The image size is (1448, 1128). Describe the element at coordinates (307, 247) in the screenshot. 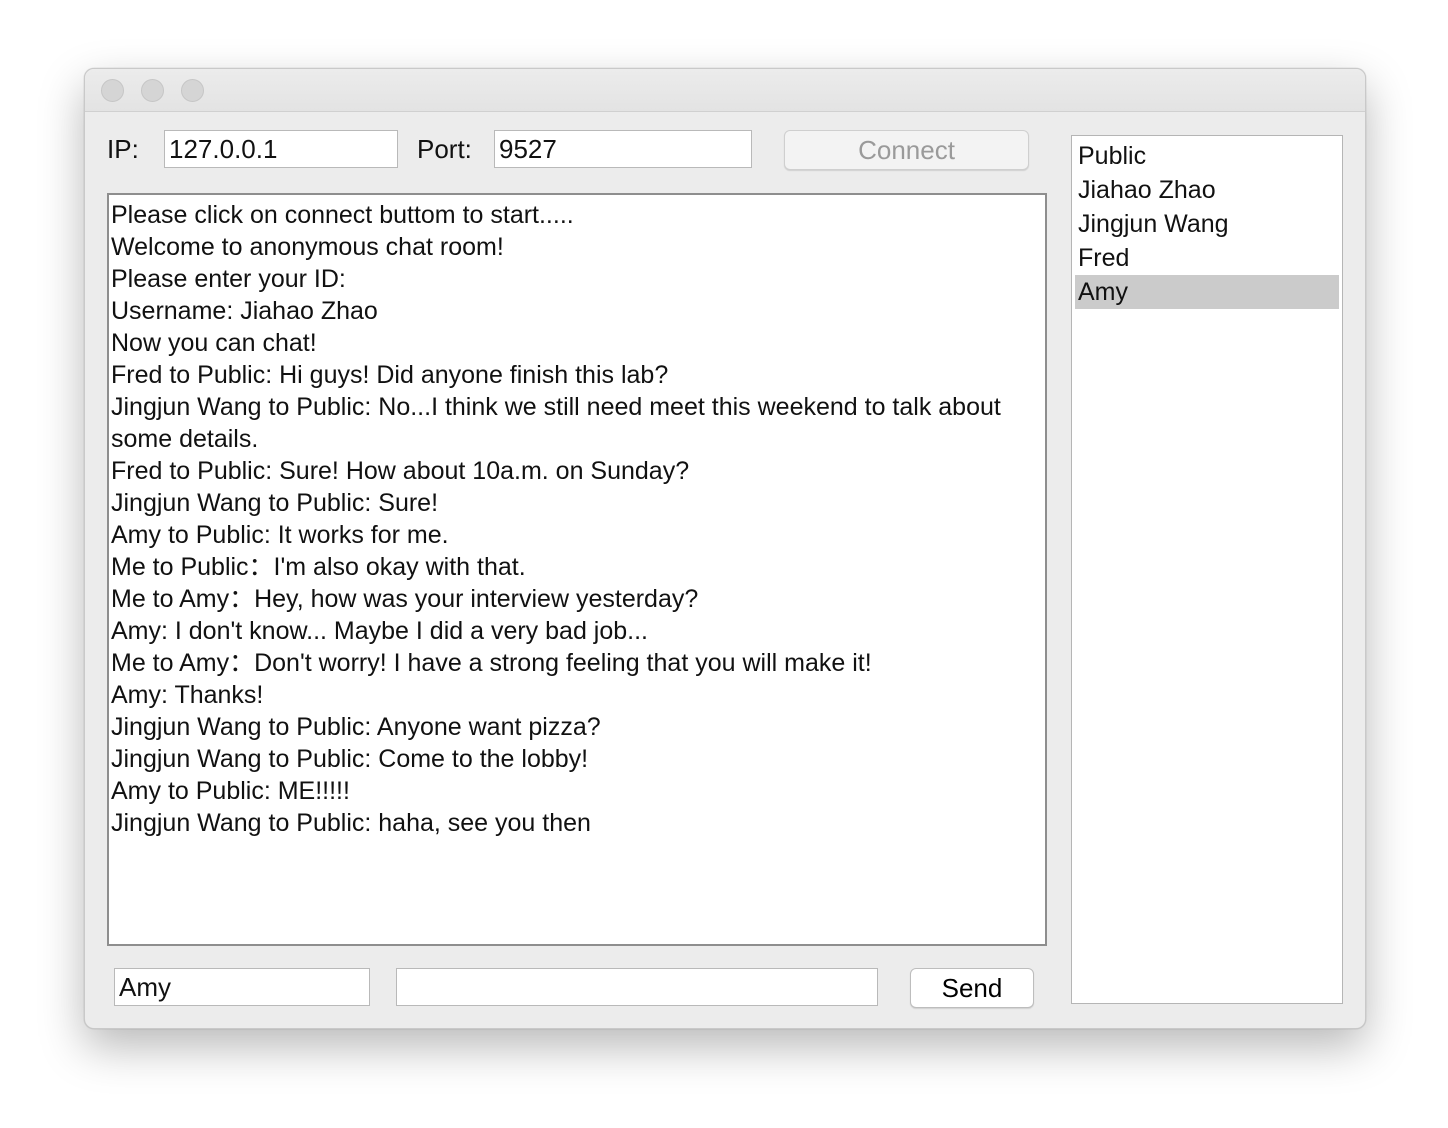

I see `chat-message: Welcome to anonymous chat room!` at that location.